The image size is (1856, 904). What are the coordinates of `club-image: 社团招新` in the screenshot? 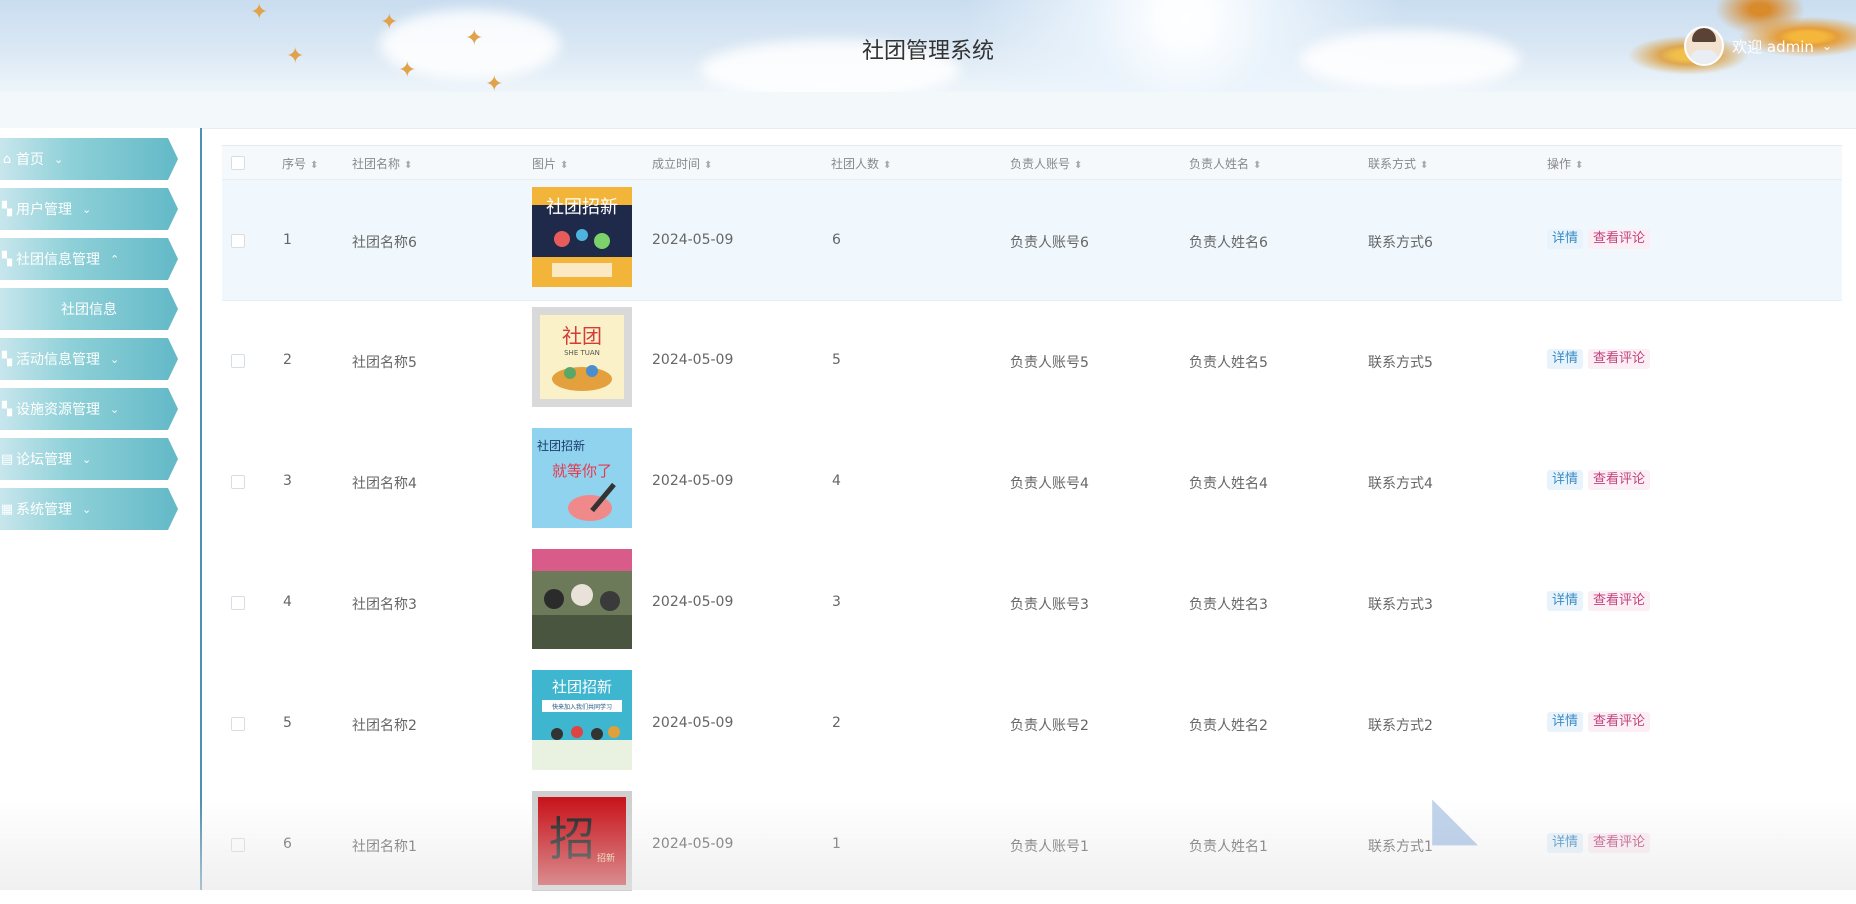 It's located at (582, 237).